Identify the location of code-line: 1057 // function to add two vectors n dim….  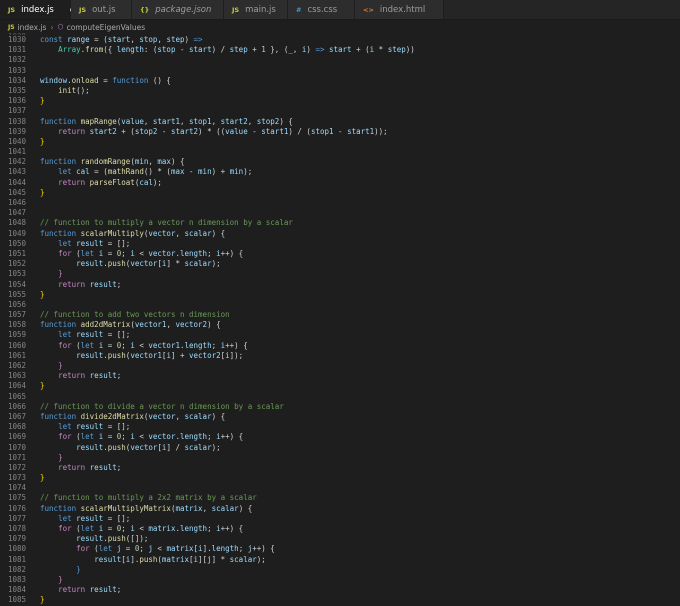
(340, 315).